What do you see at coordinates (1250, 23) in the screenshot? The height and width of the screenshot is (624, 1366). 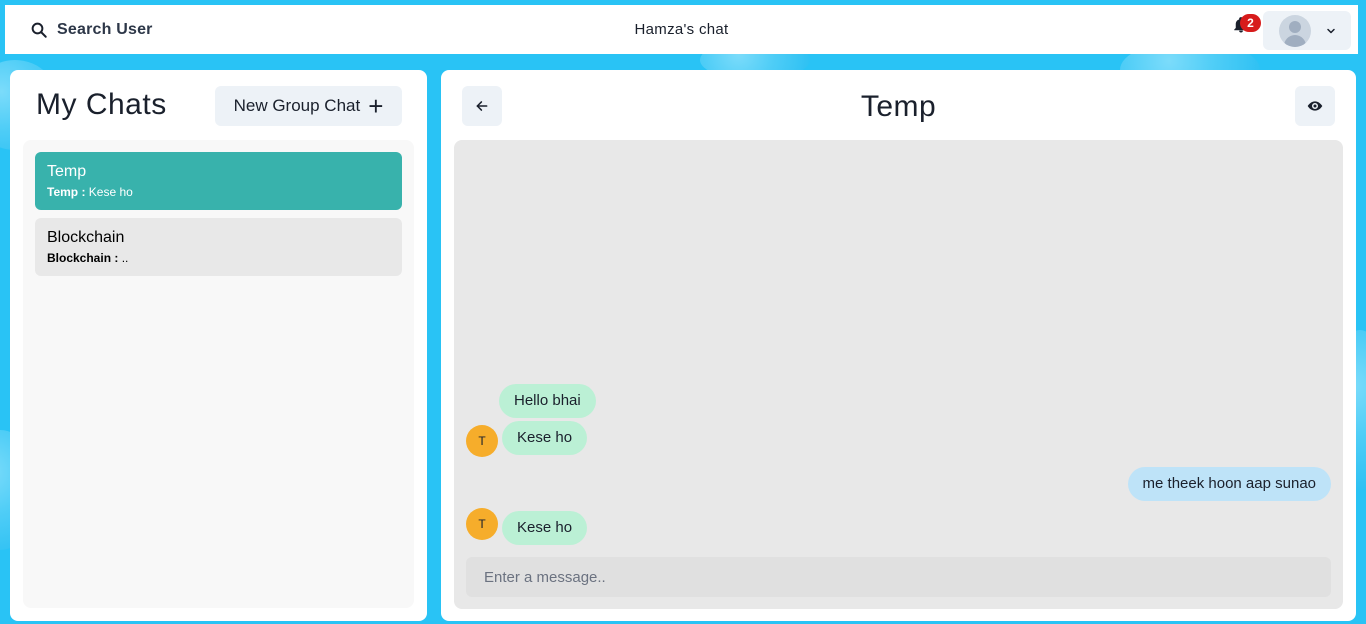 I see `notification-badge: 2` at bounding box center [1250, 23].